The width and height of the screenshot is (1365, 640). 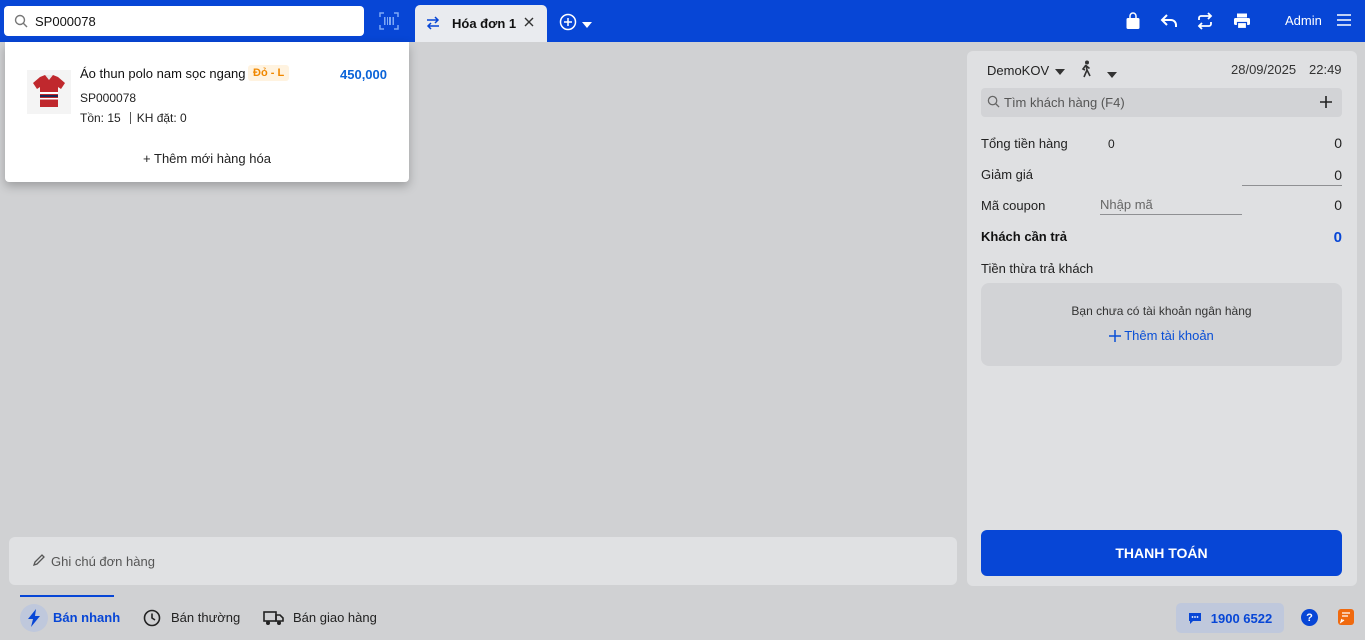 I want to click on order-note-field: Ghi chú đơn hàng, so click(x=483, y=561).